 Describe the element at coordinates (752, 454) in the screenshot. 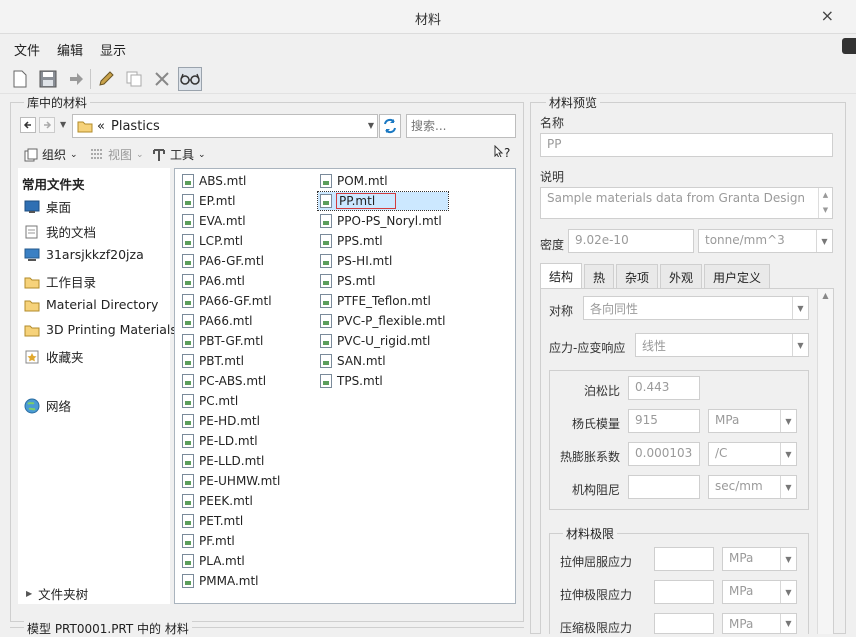

I see `thermal-unit-dropdown: /C ▼` at that location.